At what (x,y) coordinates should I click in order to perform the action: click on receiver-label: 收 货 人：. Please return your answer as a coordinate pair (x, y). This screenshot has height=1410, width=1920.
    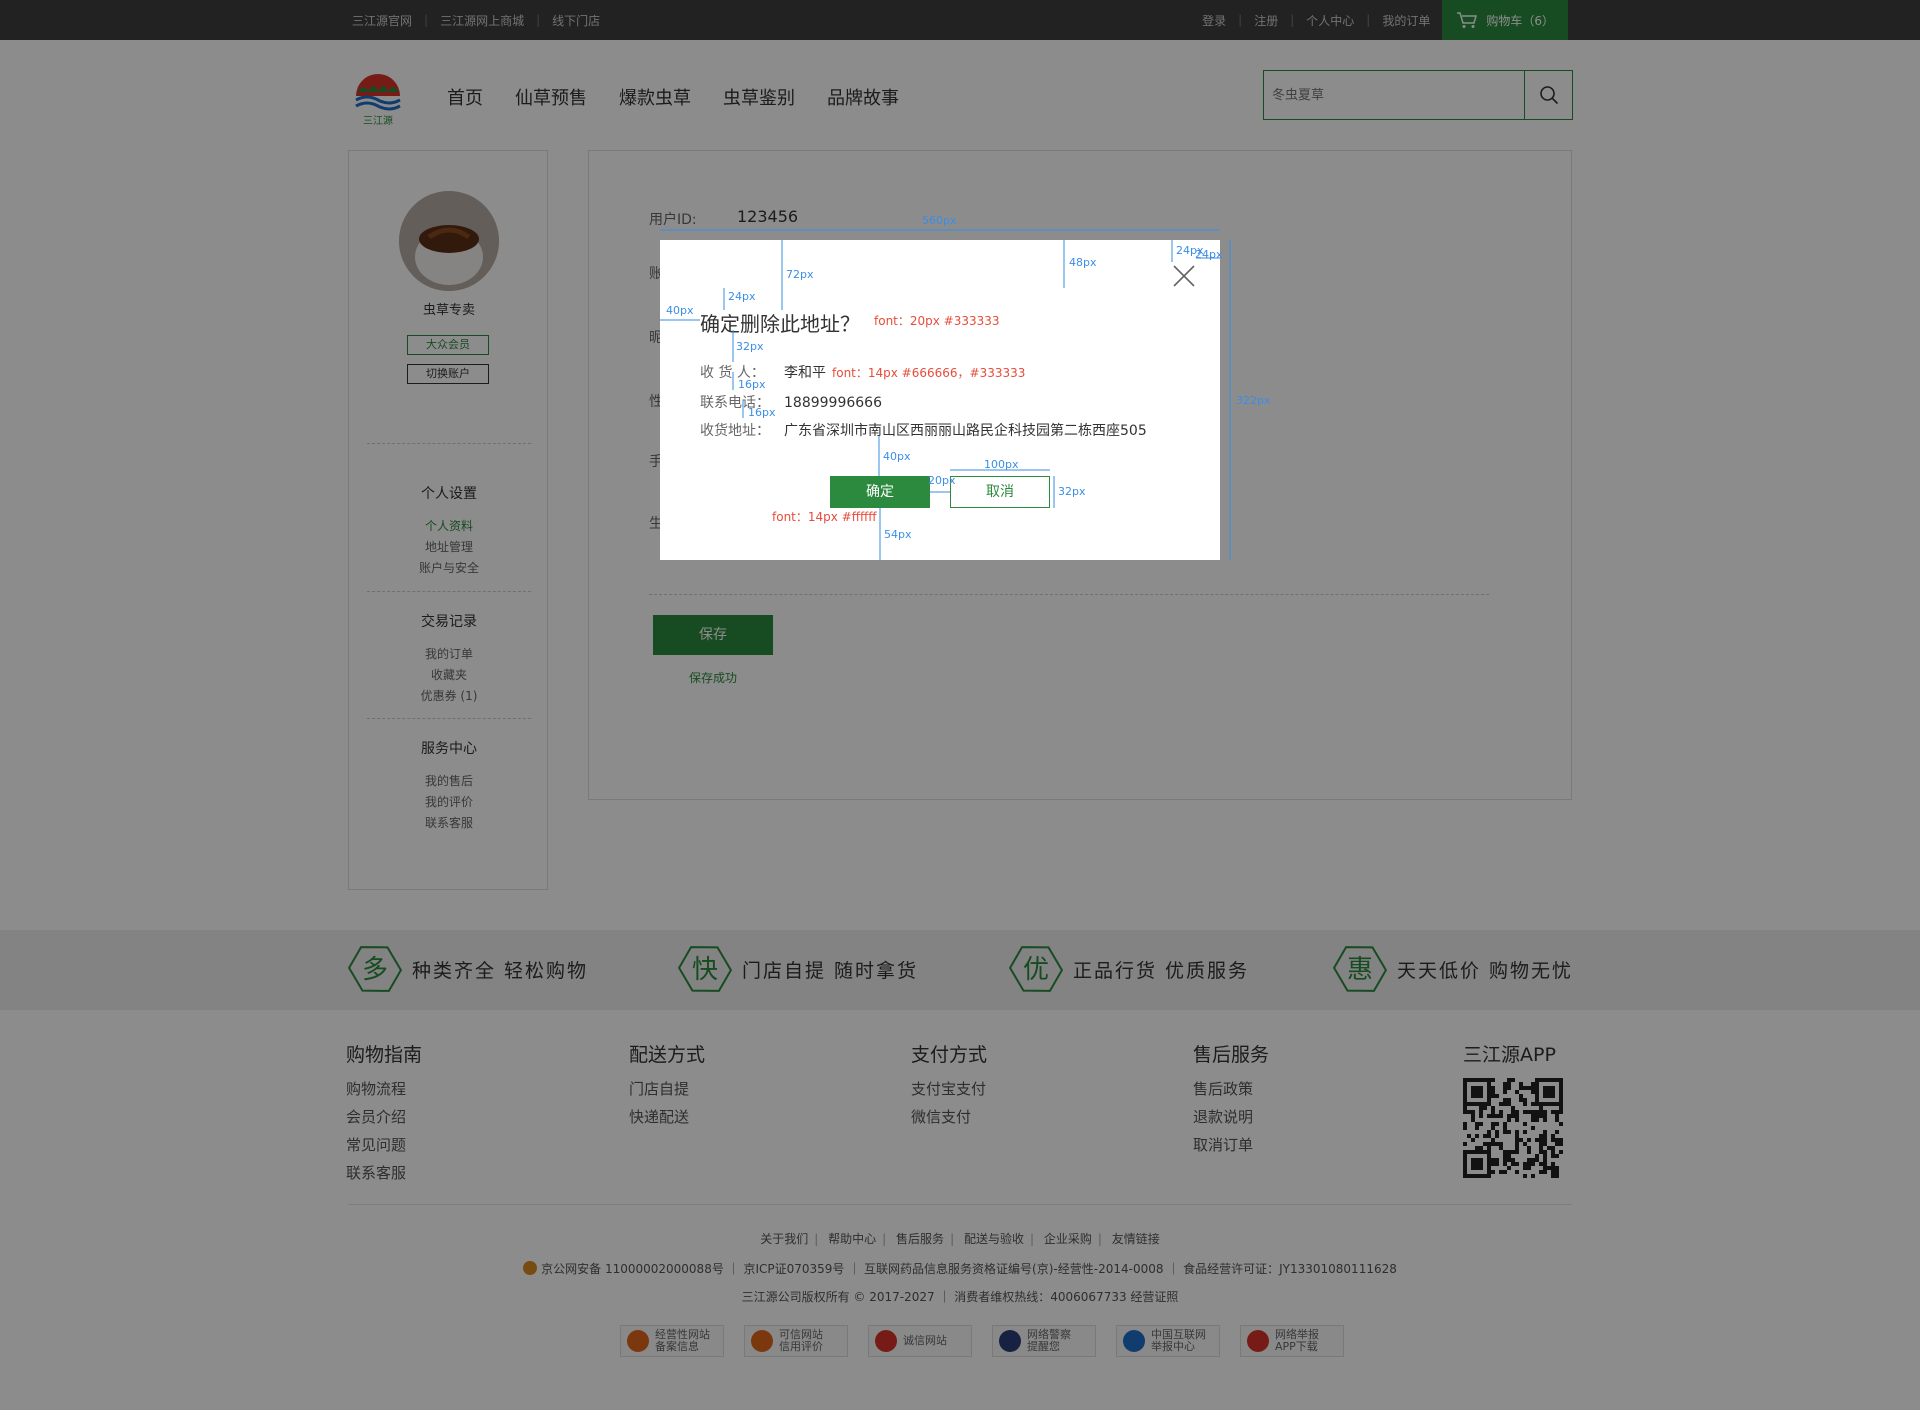
    Looking at the image, I should click on (732, 373).